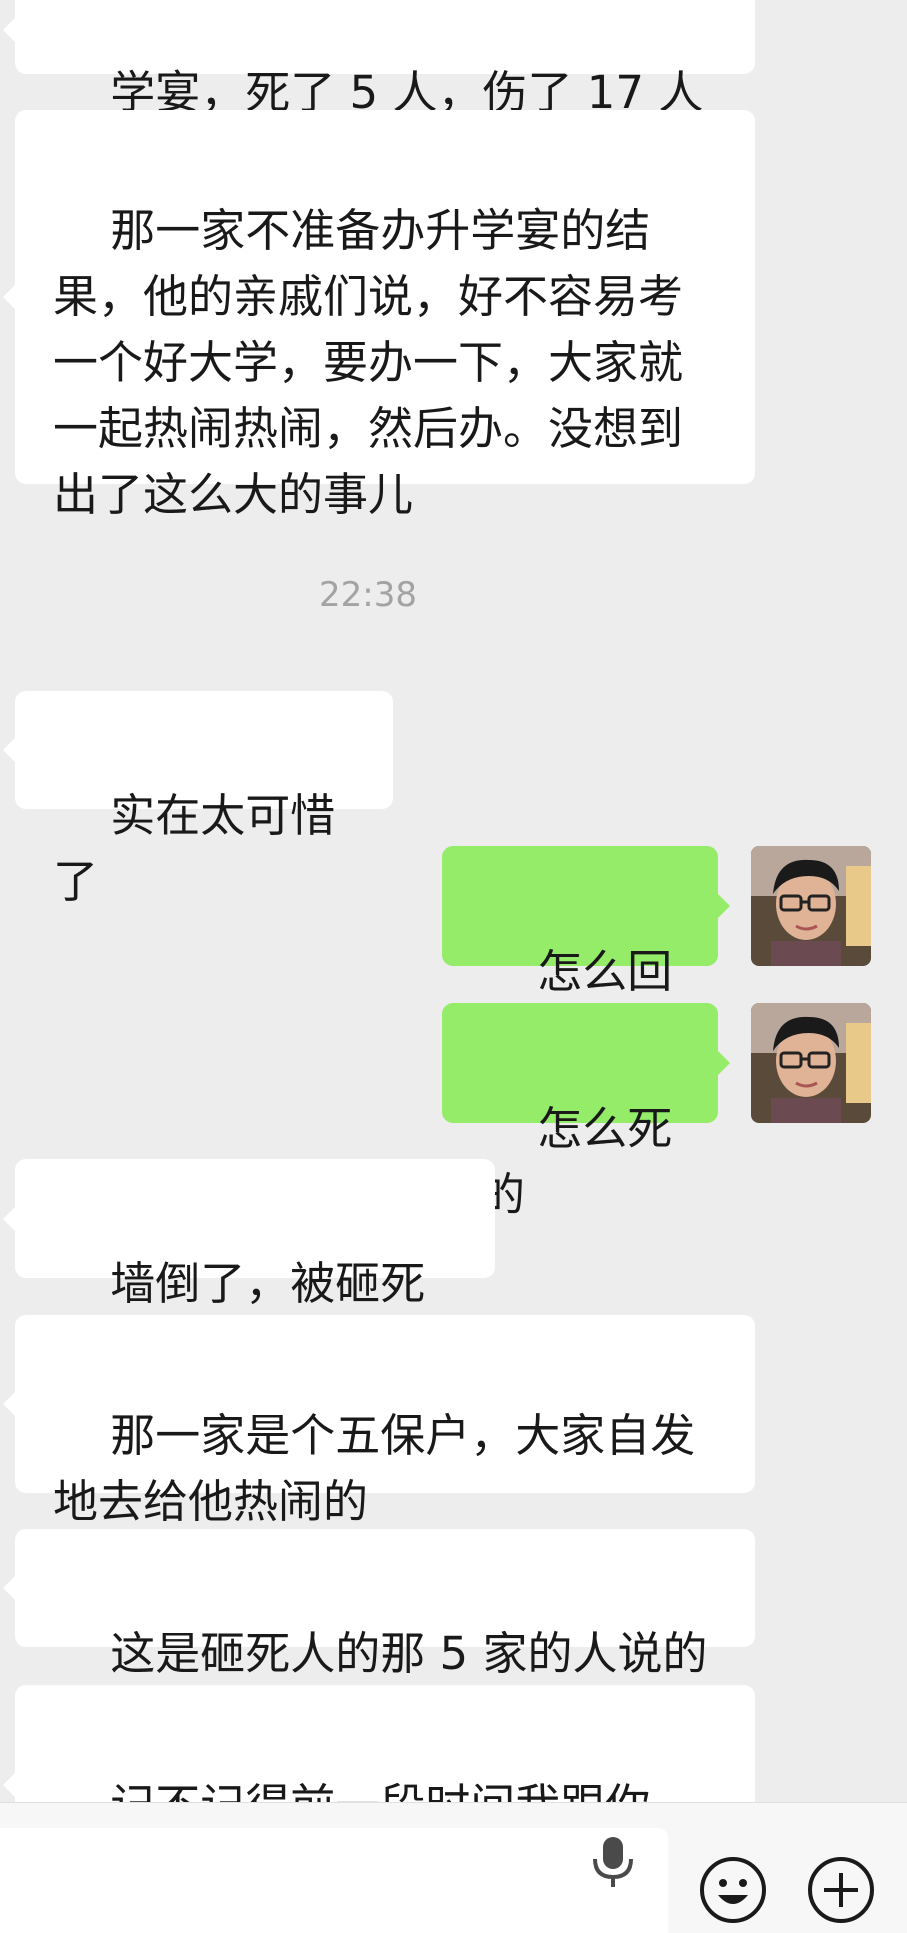  I want to click on message-bubble-incoming: 实在太可惜了, so click(198, 799).